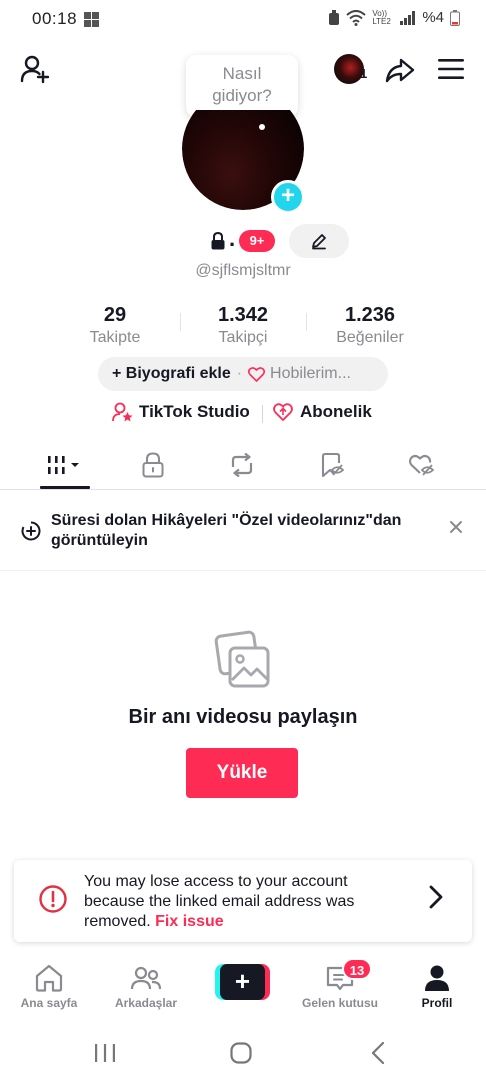 This screenshot has height=1080, width=486. Describe the element at coordinates (283, 412) in the screenshot. I see `subscription-heart-icon` at that location.